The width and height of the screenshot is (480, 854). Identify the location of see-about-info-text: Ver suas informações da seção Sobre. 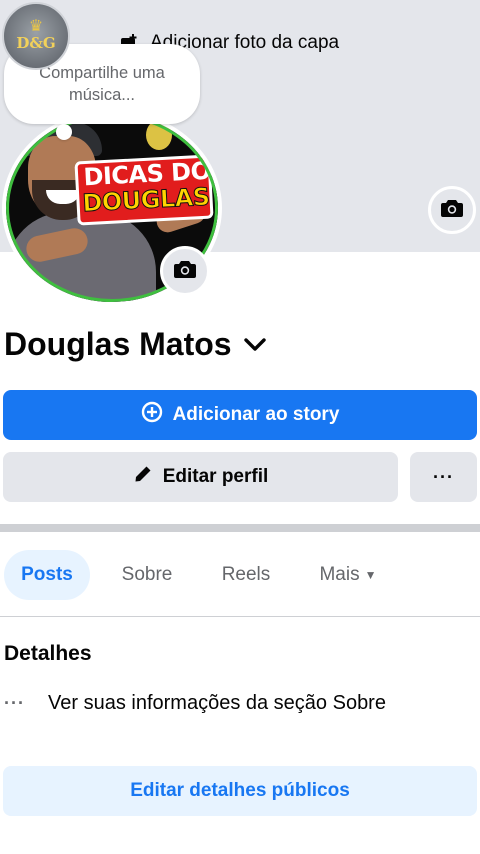
(217, 703).